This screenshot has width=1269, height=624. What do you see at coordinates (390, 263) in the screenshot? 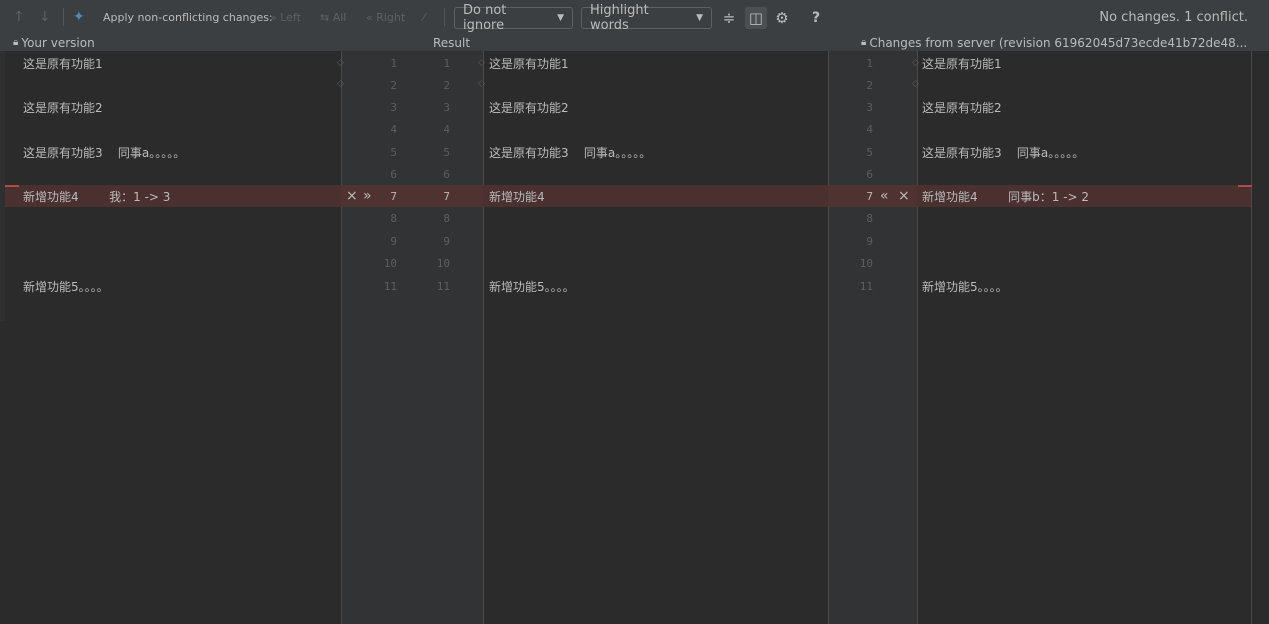
I see `left-line-number: 10` at bounding box center [390, 263].